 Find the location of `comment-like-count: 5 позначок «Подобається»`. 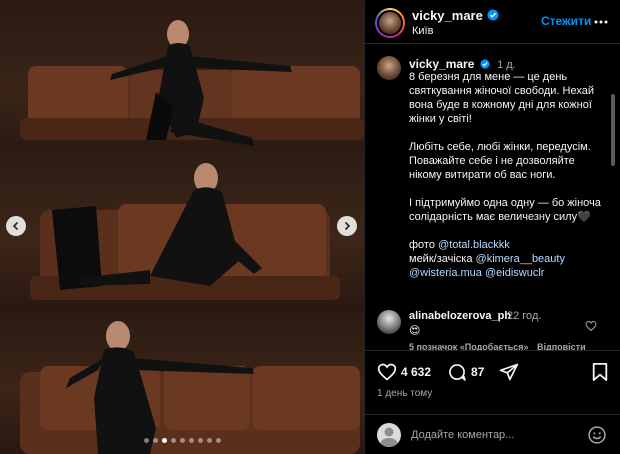

comment-like-count: 5 позначок «Подобається» is located at coordinates (469, 346).